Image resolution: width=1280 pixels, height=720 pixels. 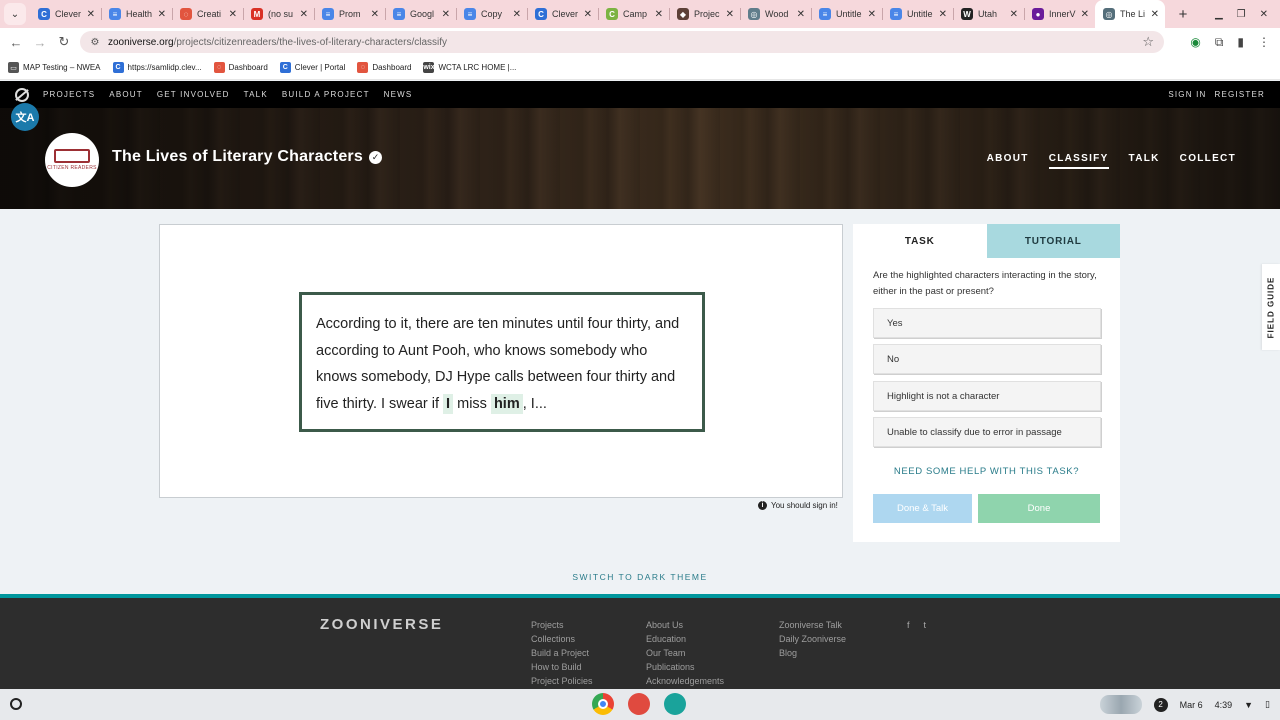 I want to click on chrome-app-icon, so click(x=603, y=704).